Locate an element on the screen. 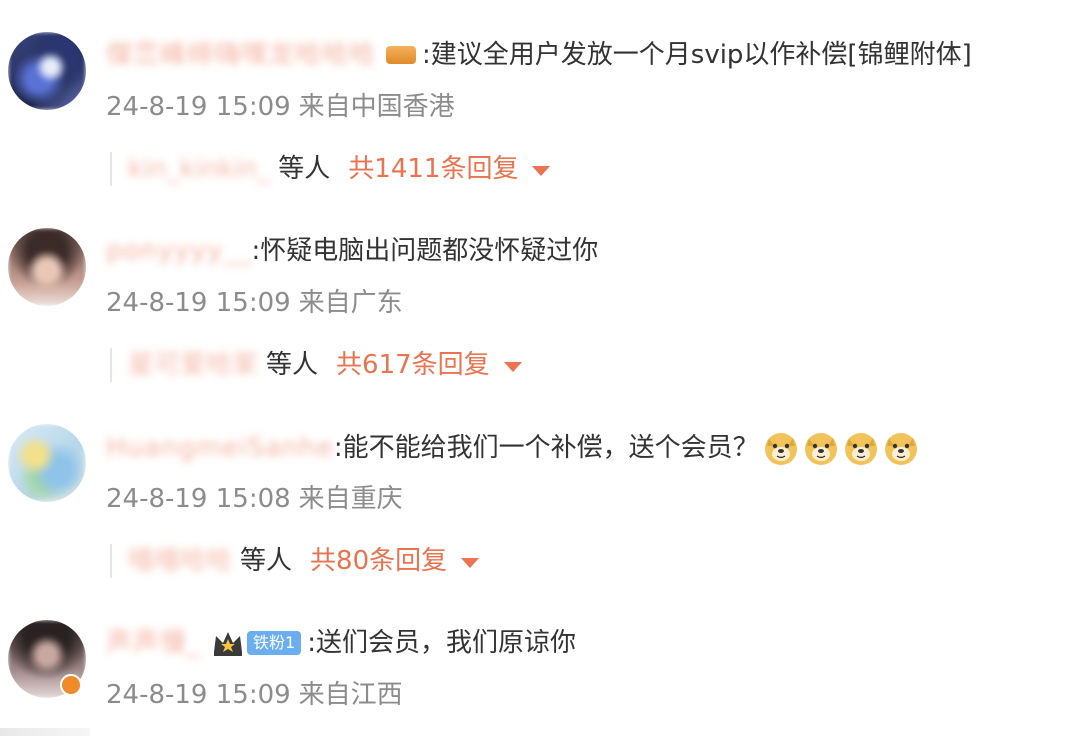 The image size is (1085, 736). reply-username: 嘻嘻哈哈 is located at coordinates (180, 561).